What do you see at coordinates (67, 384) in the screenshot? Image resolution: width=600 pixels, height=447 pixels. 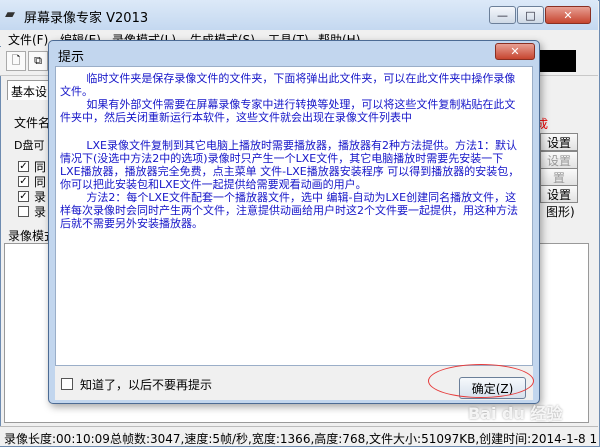 I see `dont-show-checkbox` at bounding box center [67, 384].